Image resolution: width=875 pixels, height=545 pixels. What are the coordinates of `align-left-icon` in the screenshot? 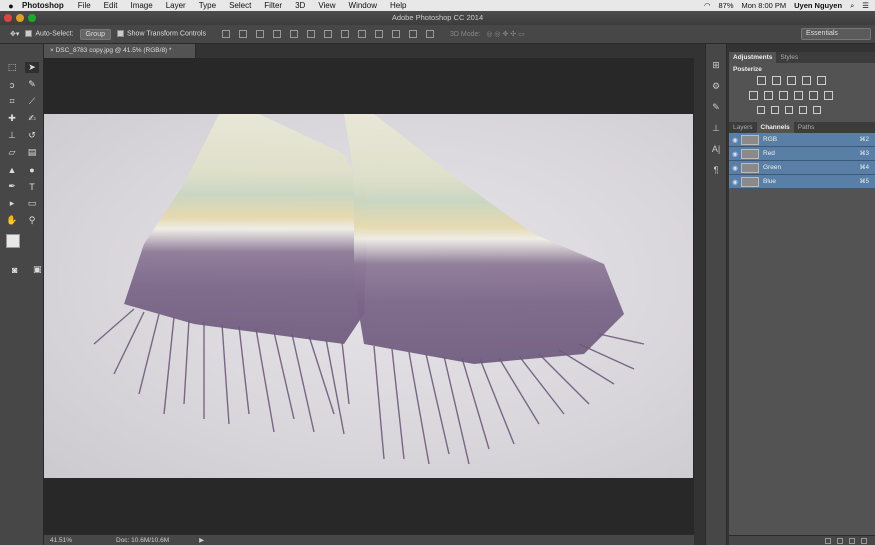 It's located at (276, 34).